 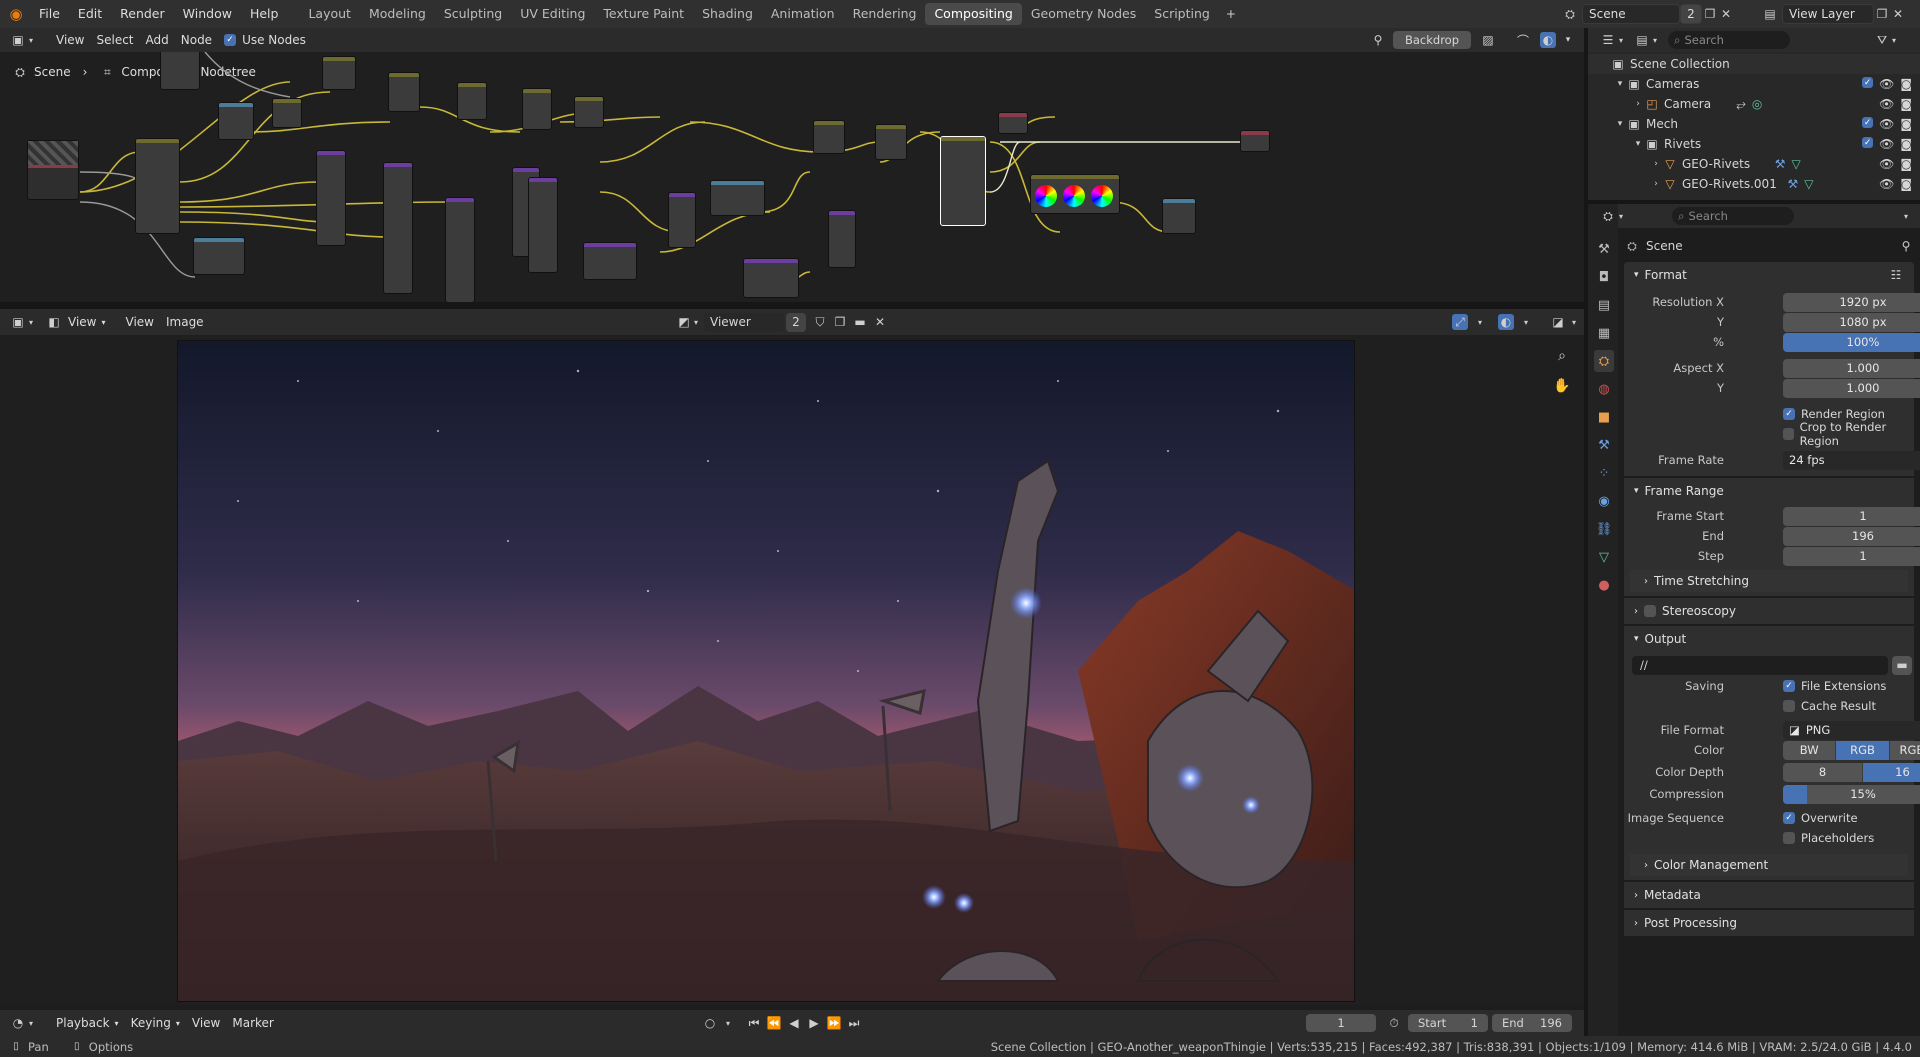 I want to click on tab-modeling: Modeling, so click(x=397, y=14).